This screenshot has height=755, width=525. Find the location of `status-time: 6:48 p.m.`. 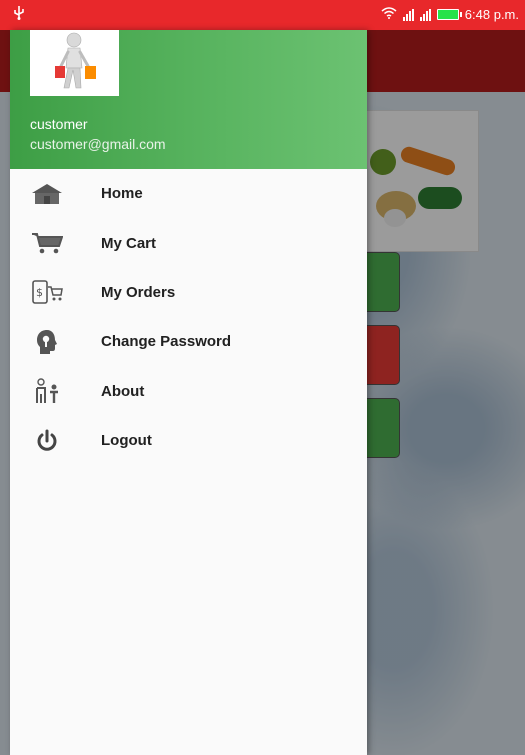

status-time: 6:48 p.m. is located at coordinates (491, 14).